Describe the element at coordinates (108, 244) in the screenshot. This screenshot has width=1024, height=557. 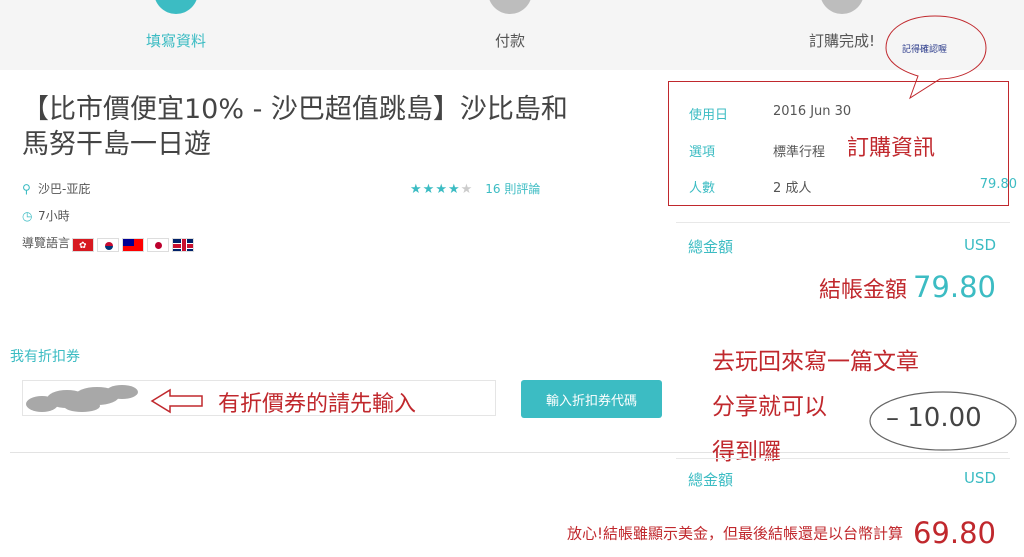
I see `korea-flag-icon` at that location.